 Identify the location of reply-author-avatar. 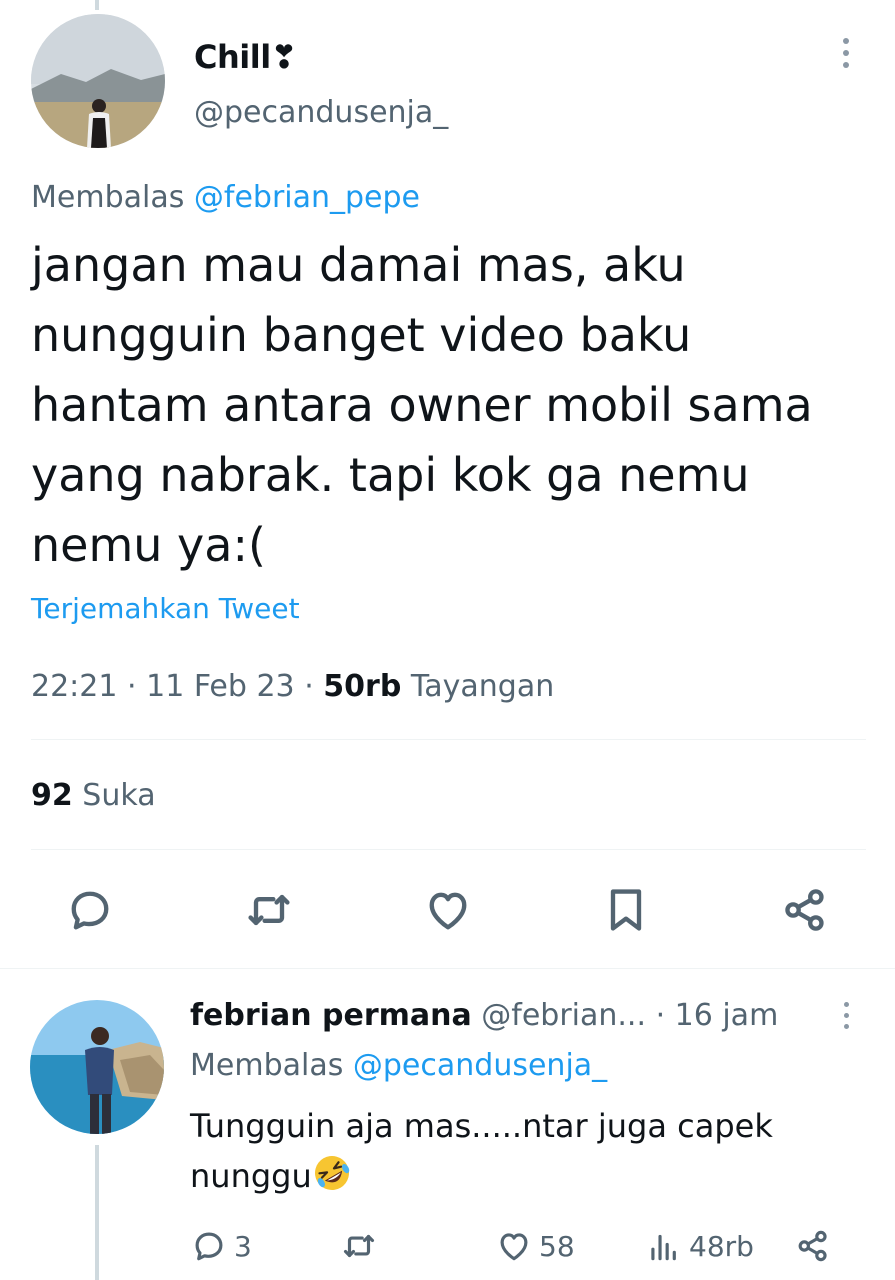
(97, 1067).